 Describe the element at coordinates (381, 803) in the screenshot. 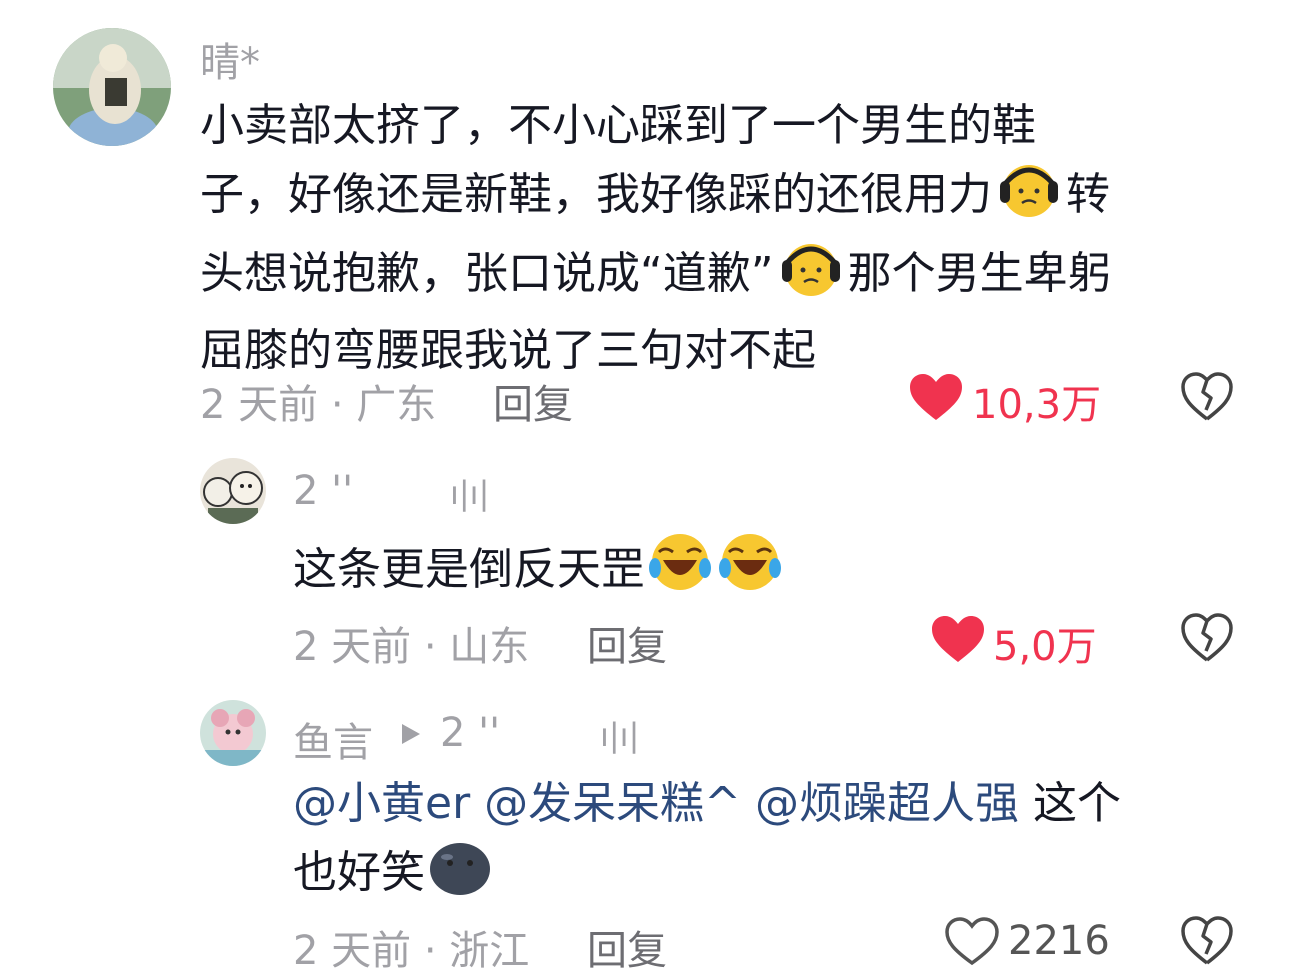

I see `mention-link: @小黄er` at that location.